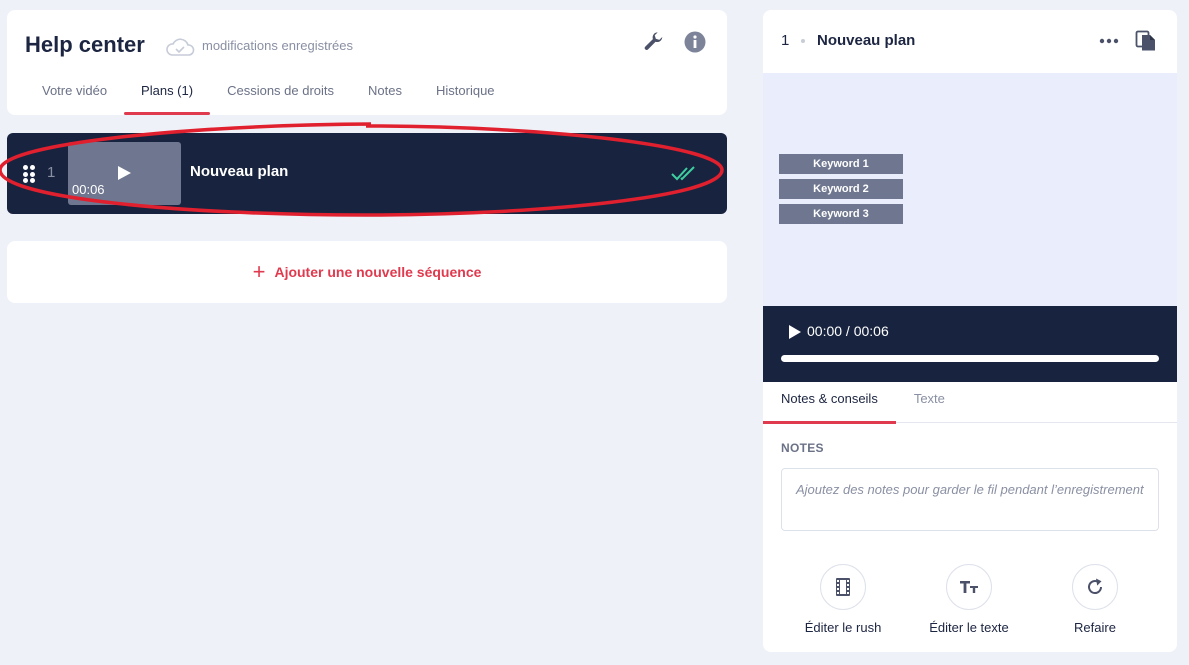  What do you see at coordinates (654, 42) in the screenshot?
I see `wrench-icon` at bounding box center [654, 42].